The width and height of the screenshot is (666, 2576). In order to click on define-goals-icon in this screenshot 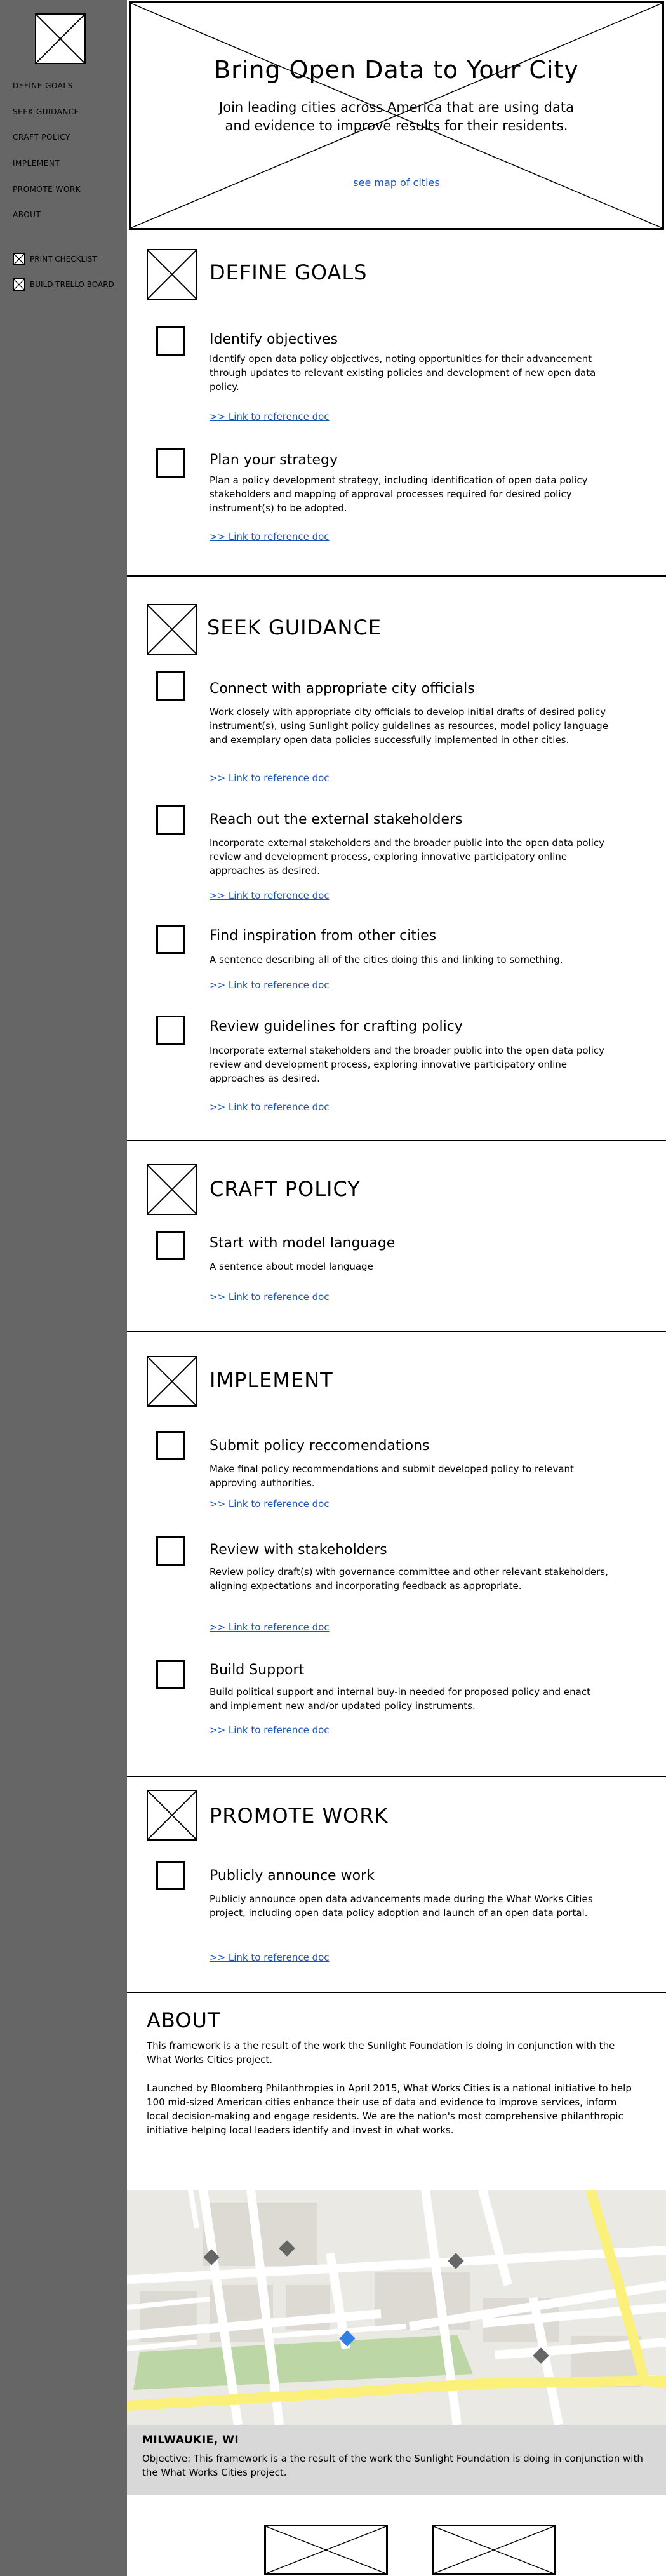, I will do `click(172, 274)`.